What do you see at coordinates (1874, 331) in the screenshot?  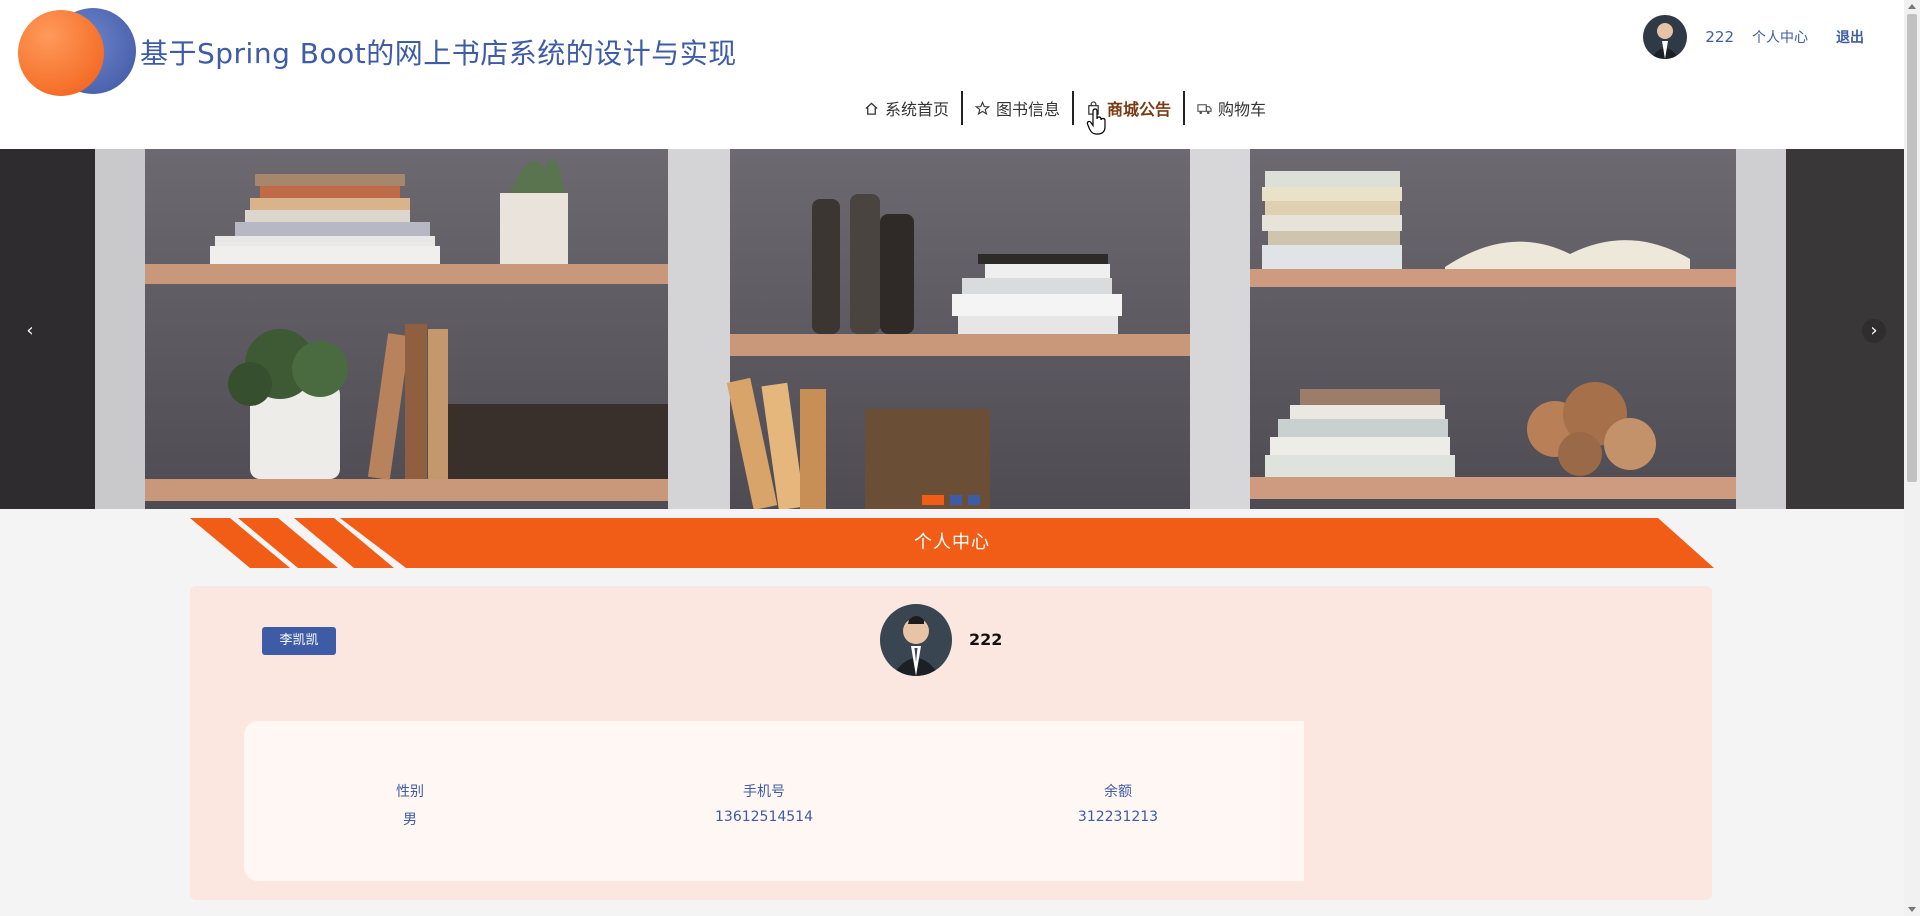 I see `carousel-next-button: ›` at bounding box center [1874, 331].